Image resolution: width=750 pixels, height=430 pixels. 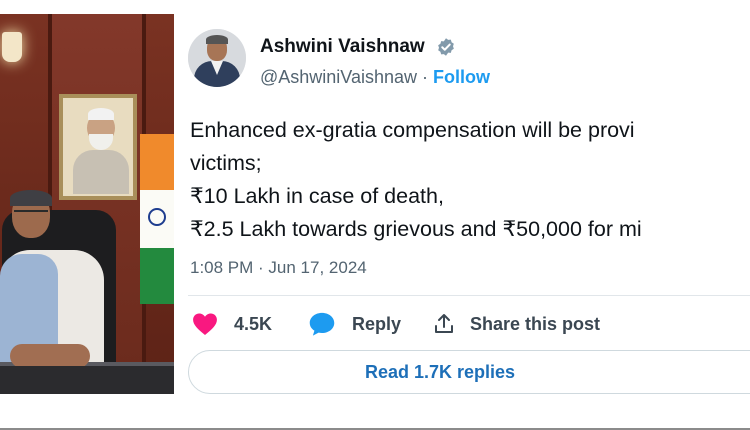 What do you see at coordinates (50, 356) in the screenshot?
I see `person-hands` at bounding box center [50, 356].